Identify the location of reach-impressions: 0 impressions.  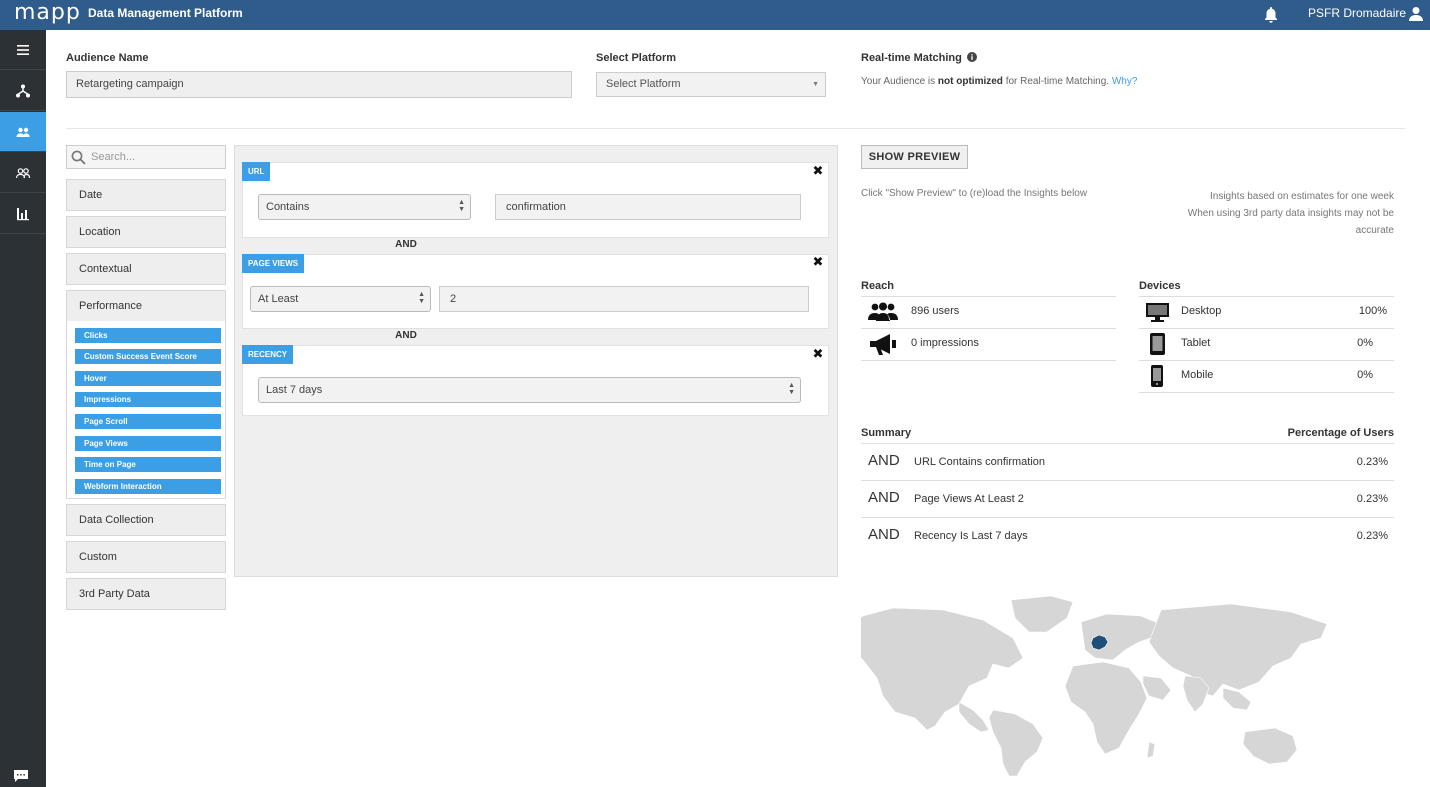
(945, 343).